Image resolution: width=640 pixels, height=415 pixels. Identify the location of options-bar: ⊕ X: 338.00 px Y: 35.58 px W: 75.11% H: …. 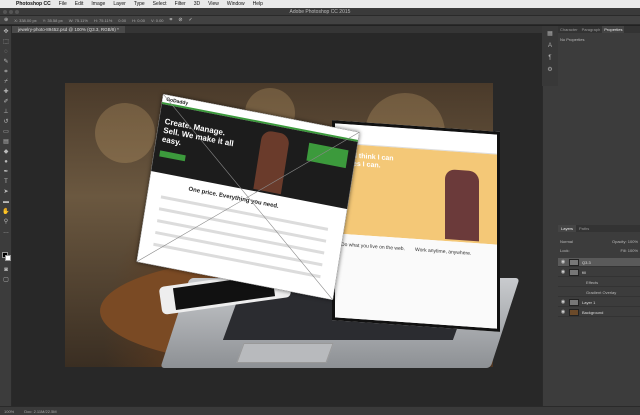
(320, 20).